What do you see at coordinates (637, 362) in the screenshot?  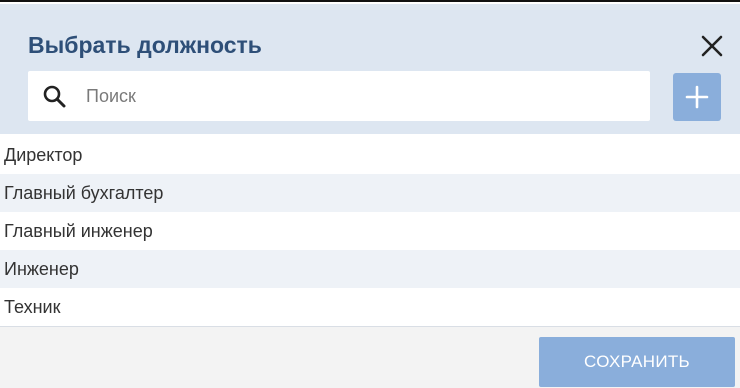 I see `save-button: СОХРАНИТЬ` at bounding box center [637, 362].